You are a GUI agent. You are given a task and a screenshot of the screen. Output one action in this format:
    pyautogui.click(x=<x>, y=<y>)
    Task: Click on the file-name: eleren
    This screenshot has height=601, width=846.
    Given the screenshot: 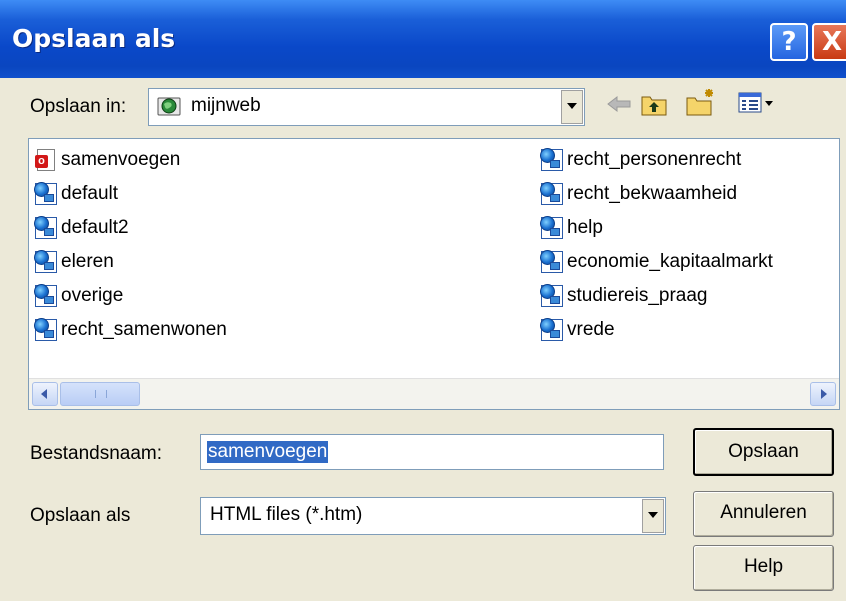 What is the action you would take?
    pyautogui.click(x=87, y=261)
    